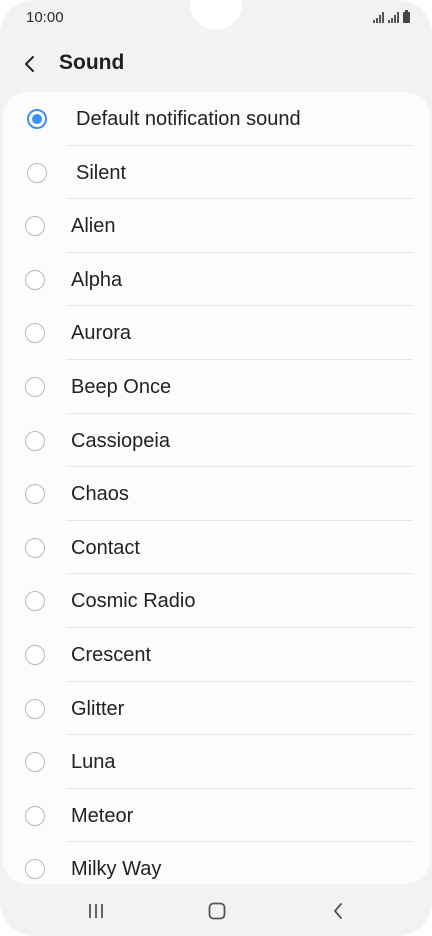 The width and height of the screenshot is (432, 936). I want to click on sound-option-label: Silent, so click(101, 172).